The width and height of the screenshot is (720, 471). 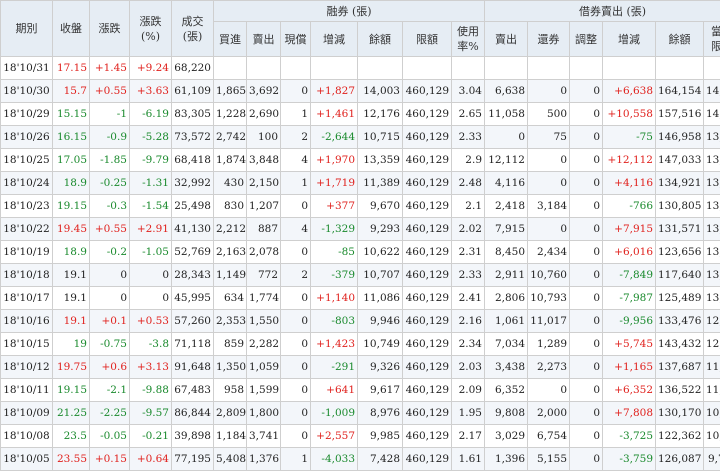 What do you see at coordinates (549, 39) in the screenshot?
I see `header-short-return: 還券` at bounding box center [549, 39].